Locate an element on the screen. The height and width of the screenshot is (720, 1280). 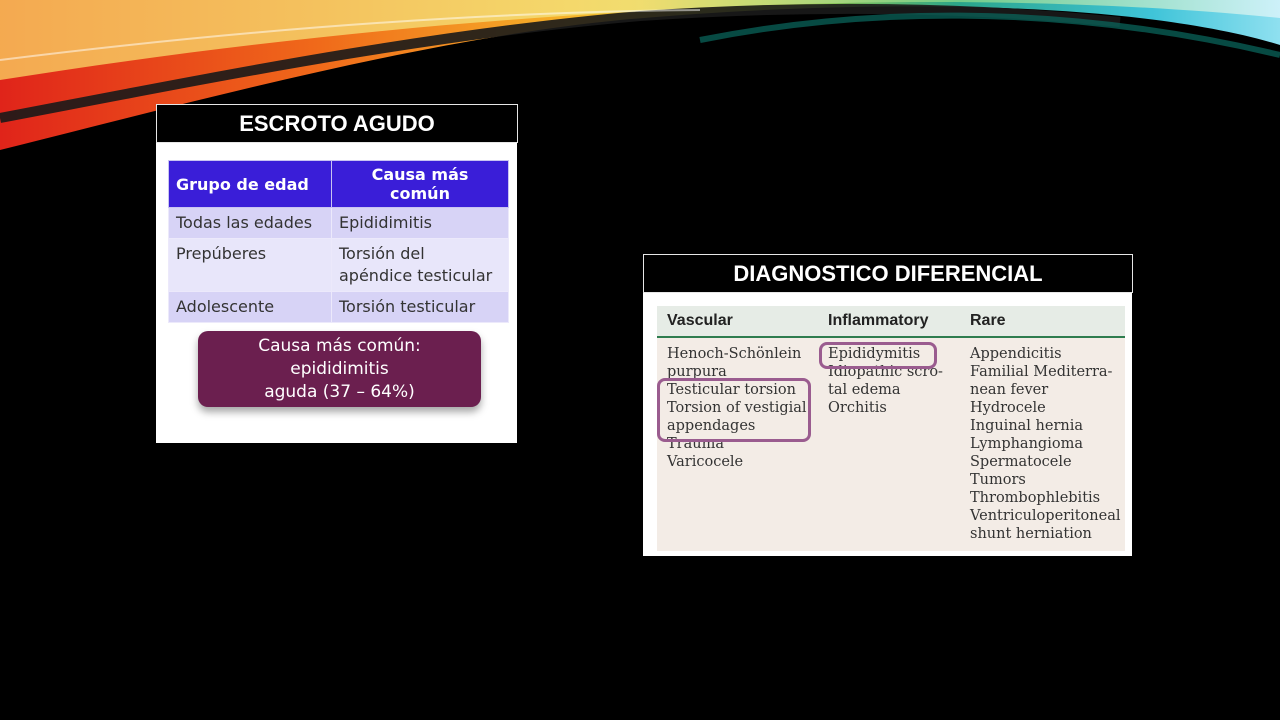
cause-cell: Epididimitis is located at coordinates (420, 223).